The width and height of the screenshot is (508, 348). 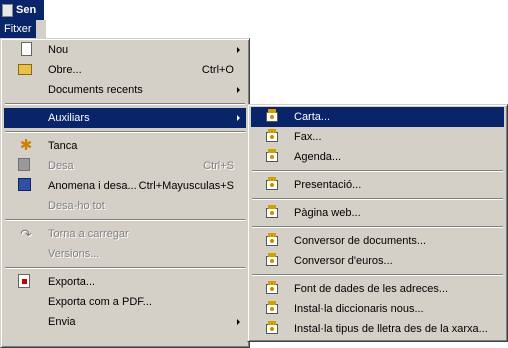 I want to click on menu-item-label: Nou, so click(x=58, y=50).